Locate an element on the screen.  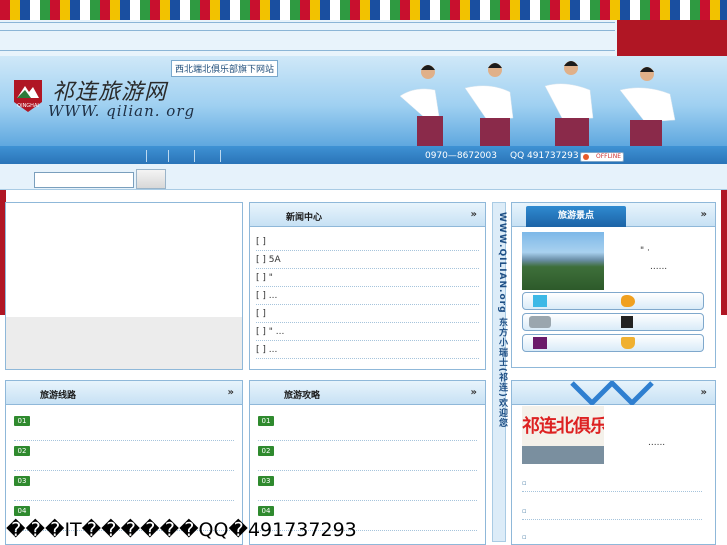
phone-number: 0970—8672003 is located at coordinates (461, 156).